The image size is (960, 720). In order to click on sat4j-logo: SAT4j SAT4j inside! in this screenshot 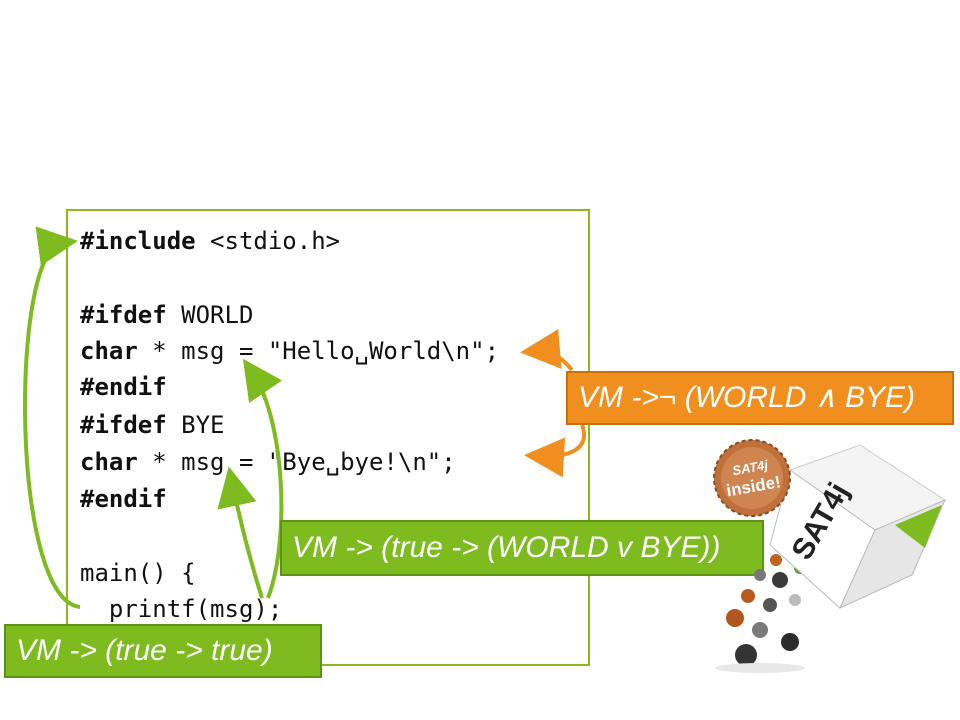, I will do `click(830, 556)`.